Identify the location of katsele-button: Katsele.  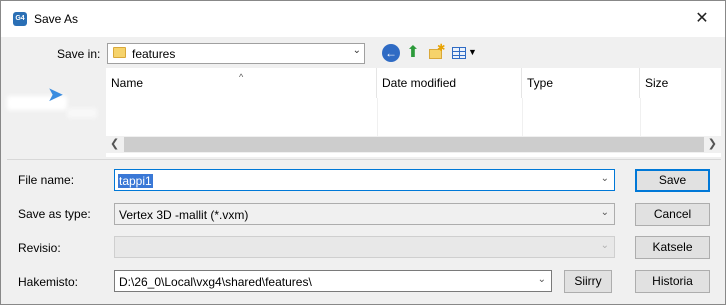
(672, 247).